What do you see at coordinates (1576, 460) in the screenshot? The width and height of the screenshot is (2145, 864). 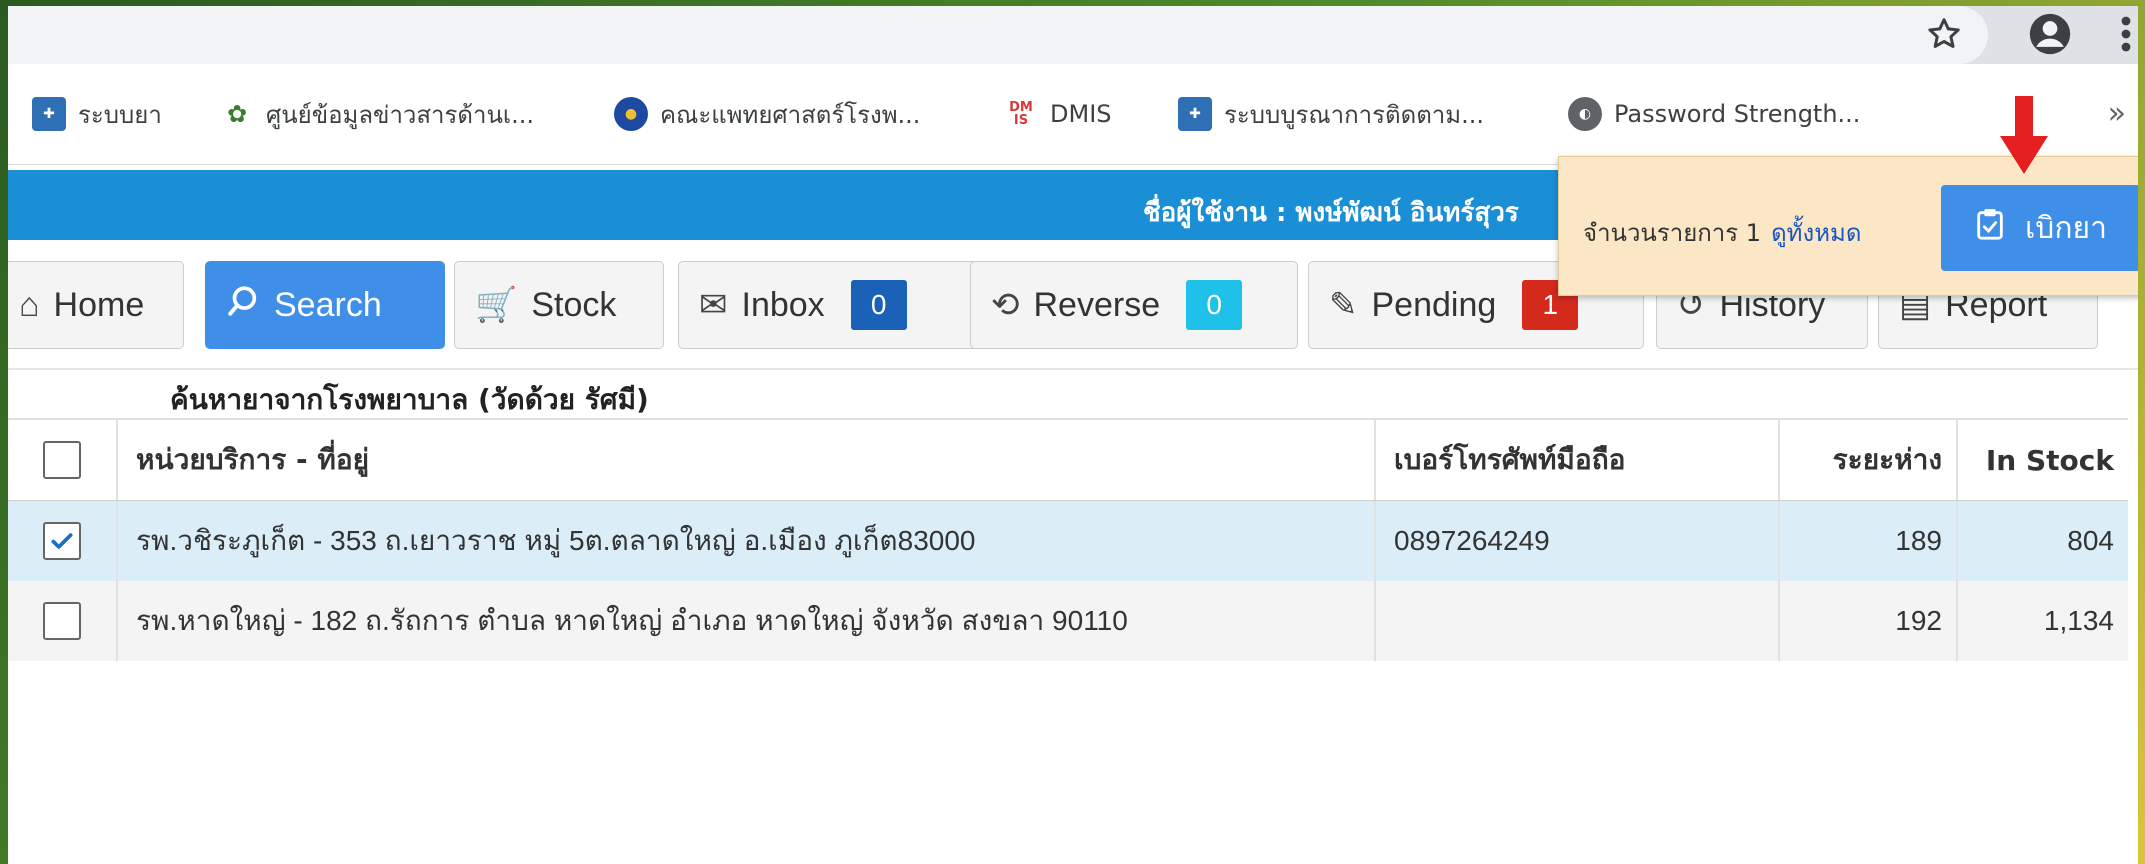 I see `column-header-phone: เบอร์โทรศัพท์มือถือ` at bounding box center [1576, 460].